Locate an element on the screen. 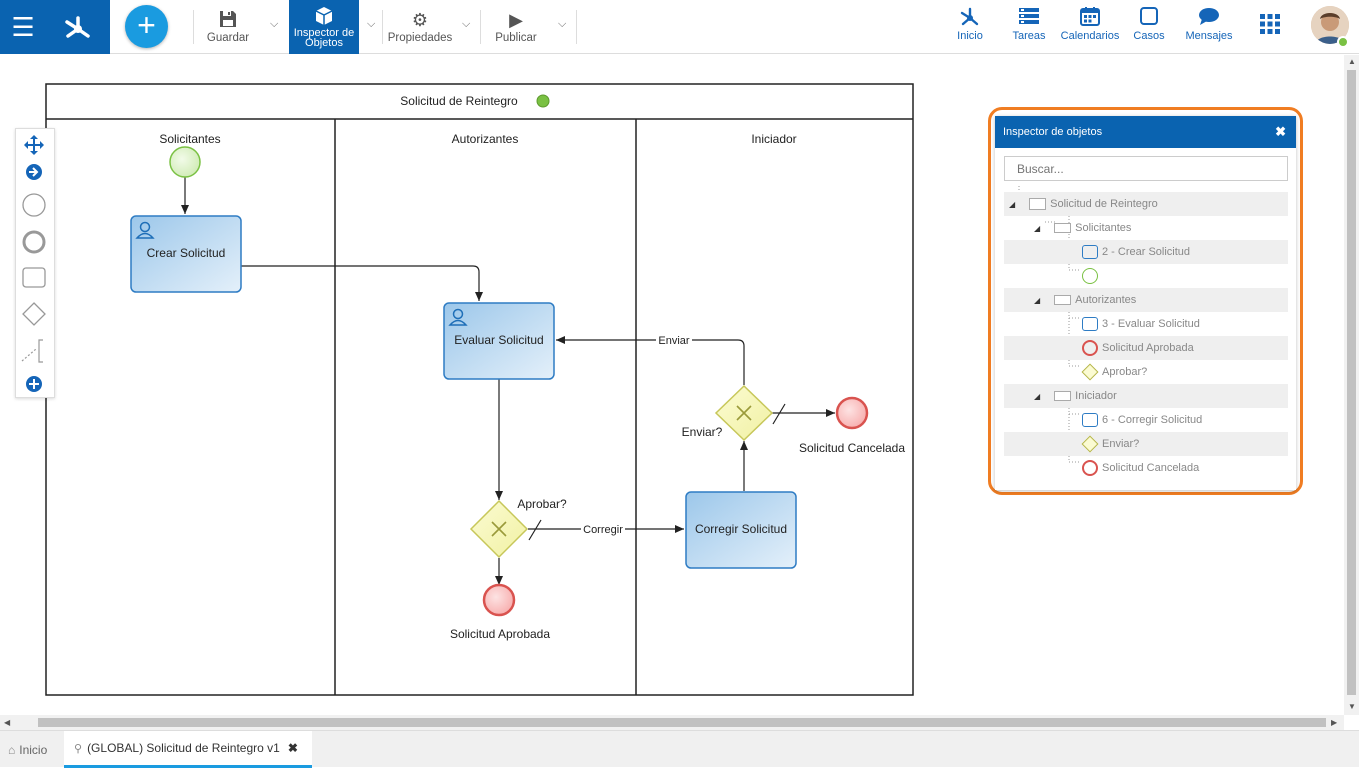 This screenshot has height=768, width=1359. nav-cases-label: Casos is located at coordinates (1149, 36).